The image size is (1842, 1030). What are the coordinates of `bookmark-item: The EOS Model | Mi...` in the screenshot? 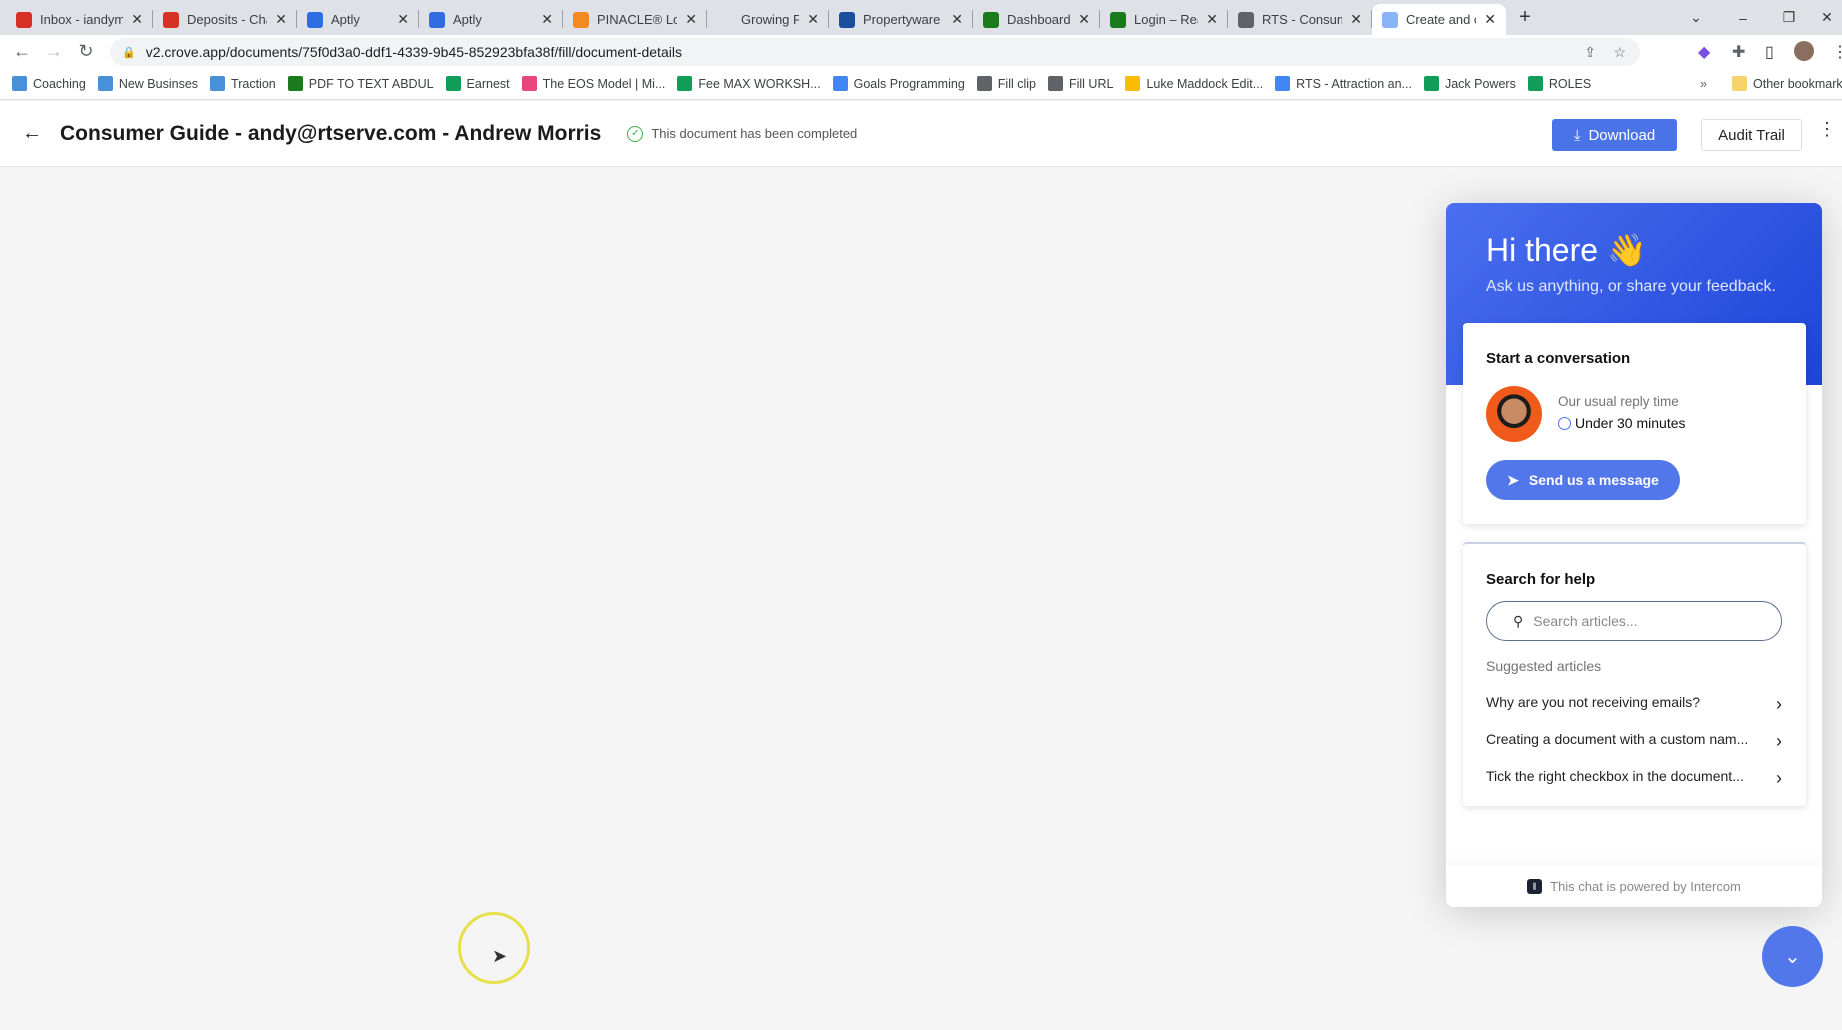 It's located at (593, 83).